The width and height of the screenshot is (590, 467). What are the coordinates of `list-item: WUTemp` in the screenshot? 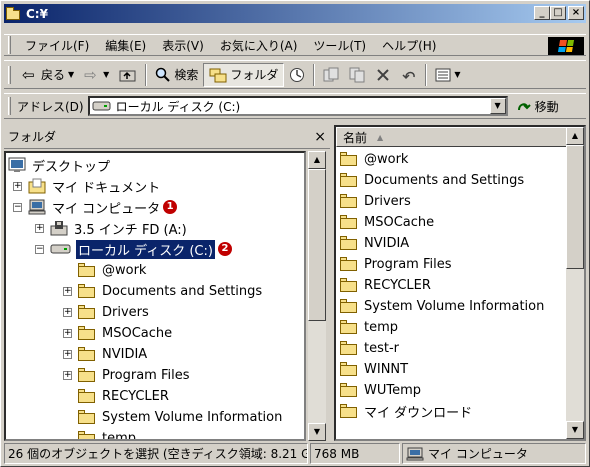 It's located at (380, 390).